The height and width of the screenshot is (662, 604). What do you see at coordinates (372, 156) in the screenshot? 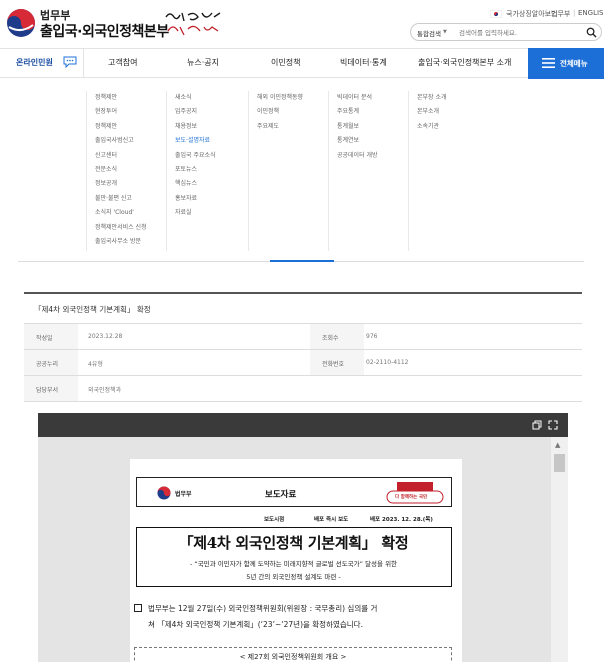
I see `mega-menu-link: 공공데이터 개방` at bounding box center [372, 156].